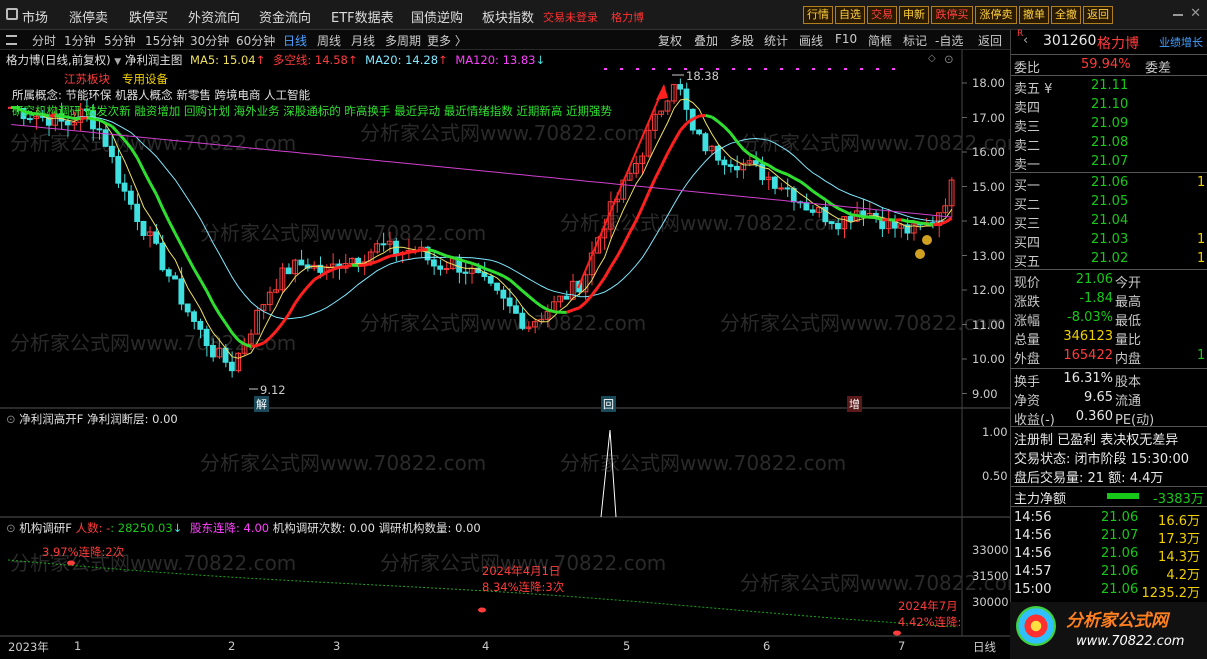 The image size is (1207, 659). I want to click on sub2-people-value: : 28250.03, so click(141, 528).